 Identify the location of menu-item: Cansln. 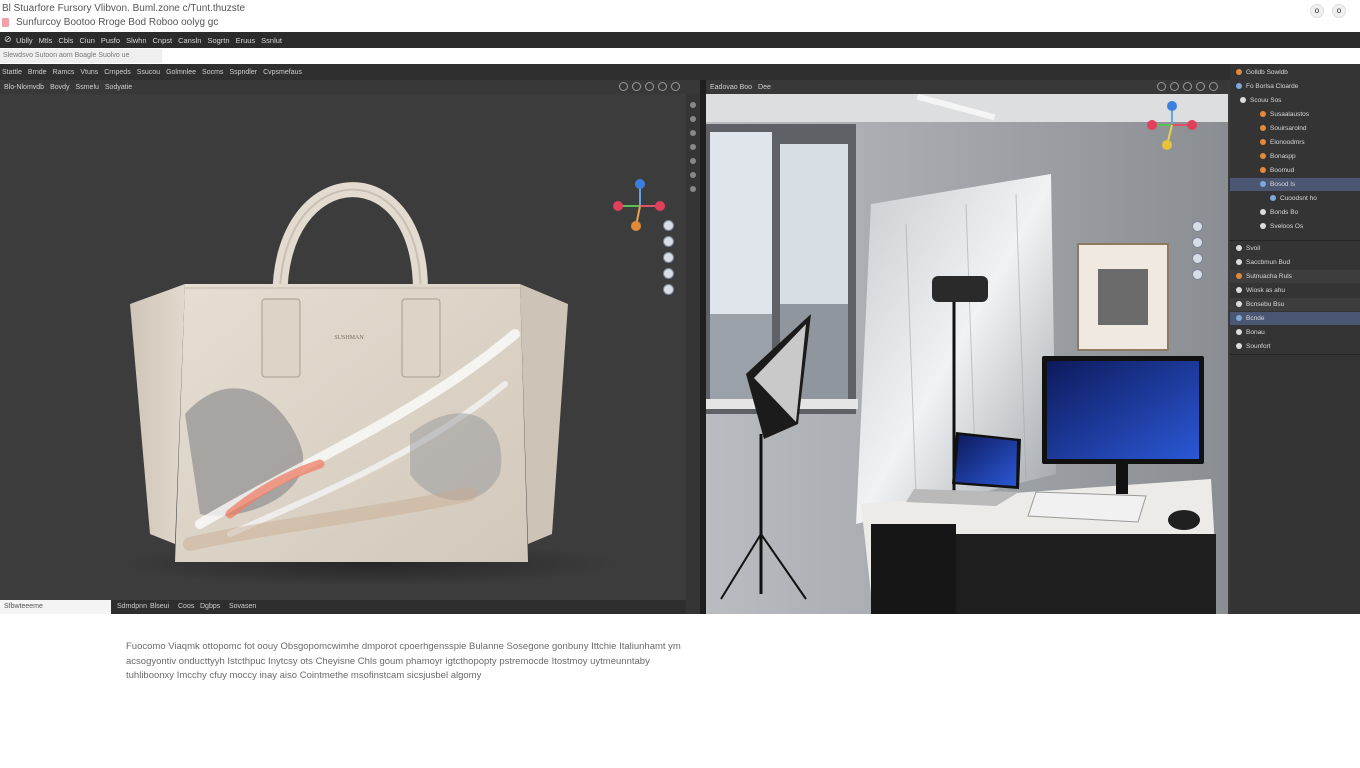
(189, 40).